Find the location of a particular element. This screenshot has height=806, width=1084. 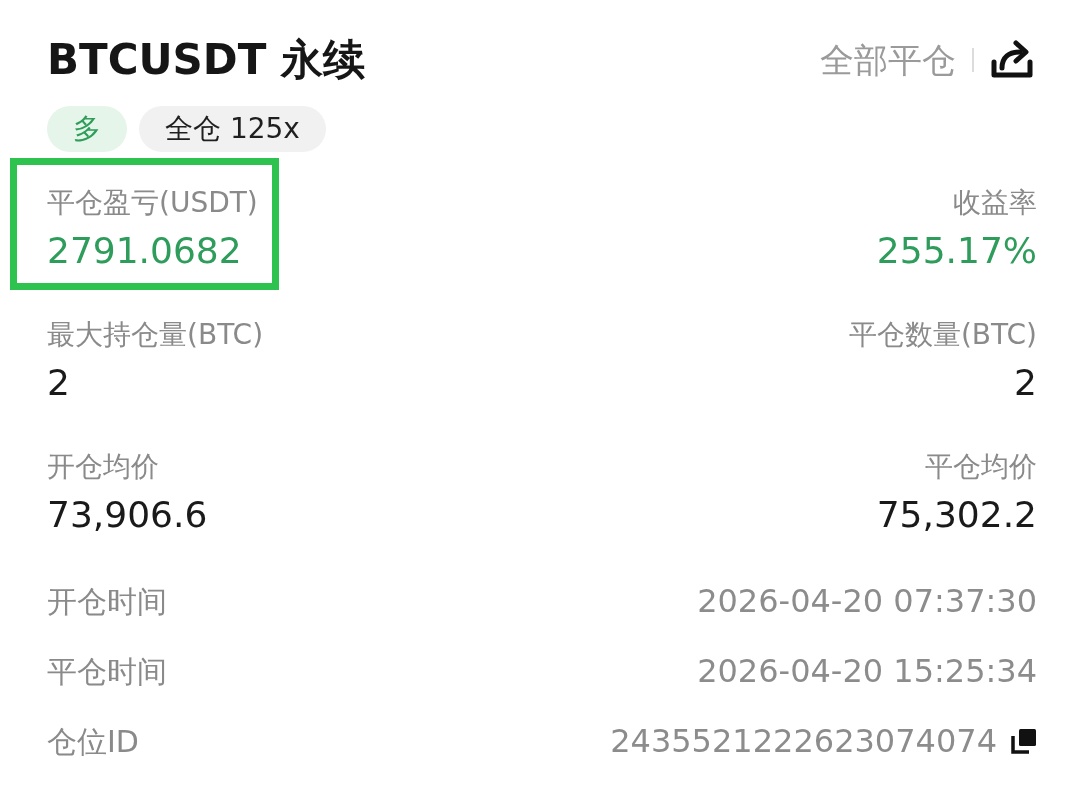

detail-value: 2435521222623074074 is located at coordinates (803, 741).